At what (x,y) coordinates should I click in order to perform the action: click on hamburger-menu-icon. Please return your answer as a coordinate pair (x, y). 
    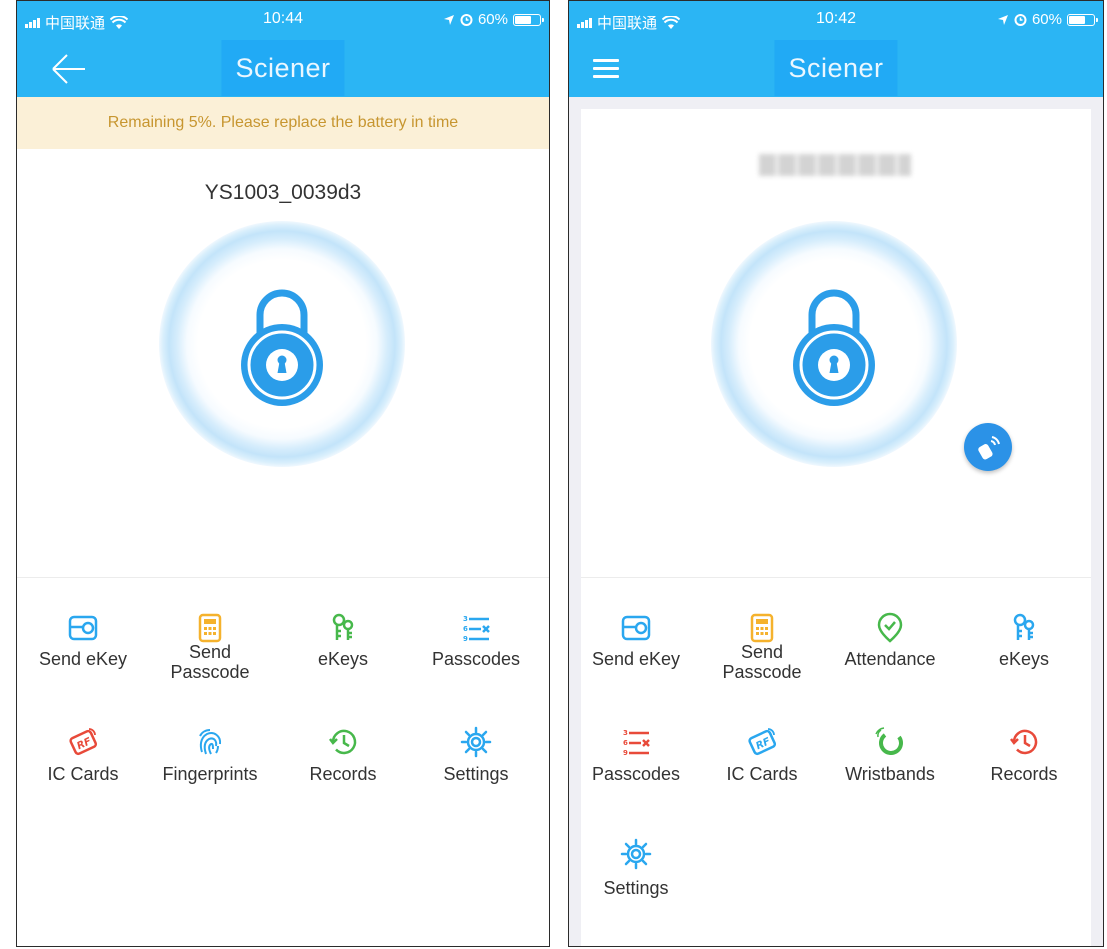
    Looking at the image, I should click on (606, 69).